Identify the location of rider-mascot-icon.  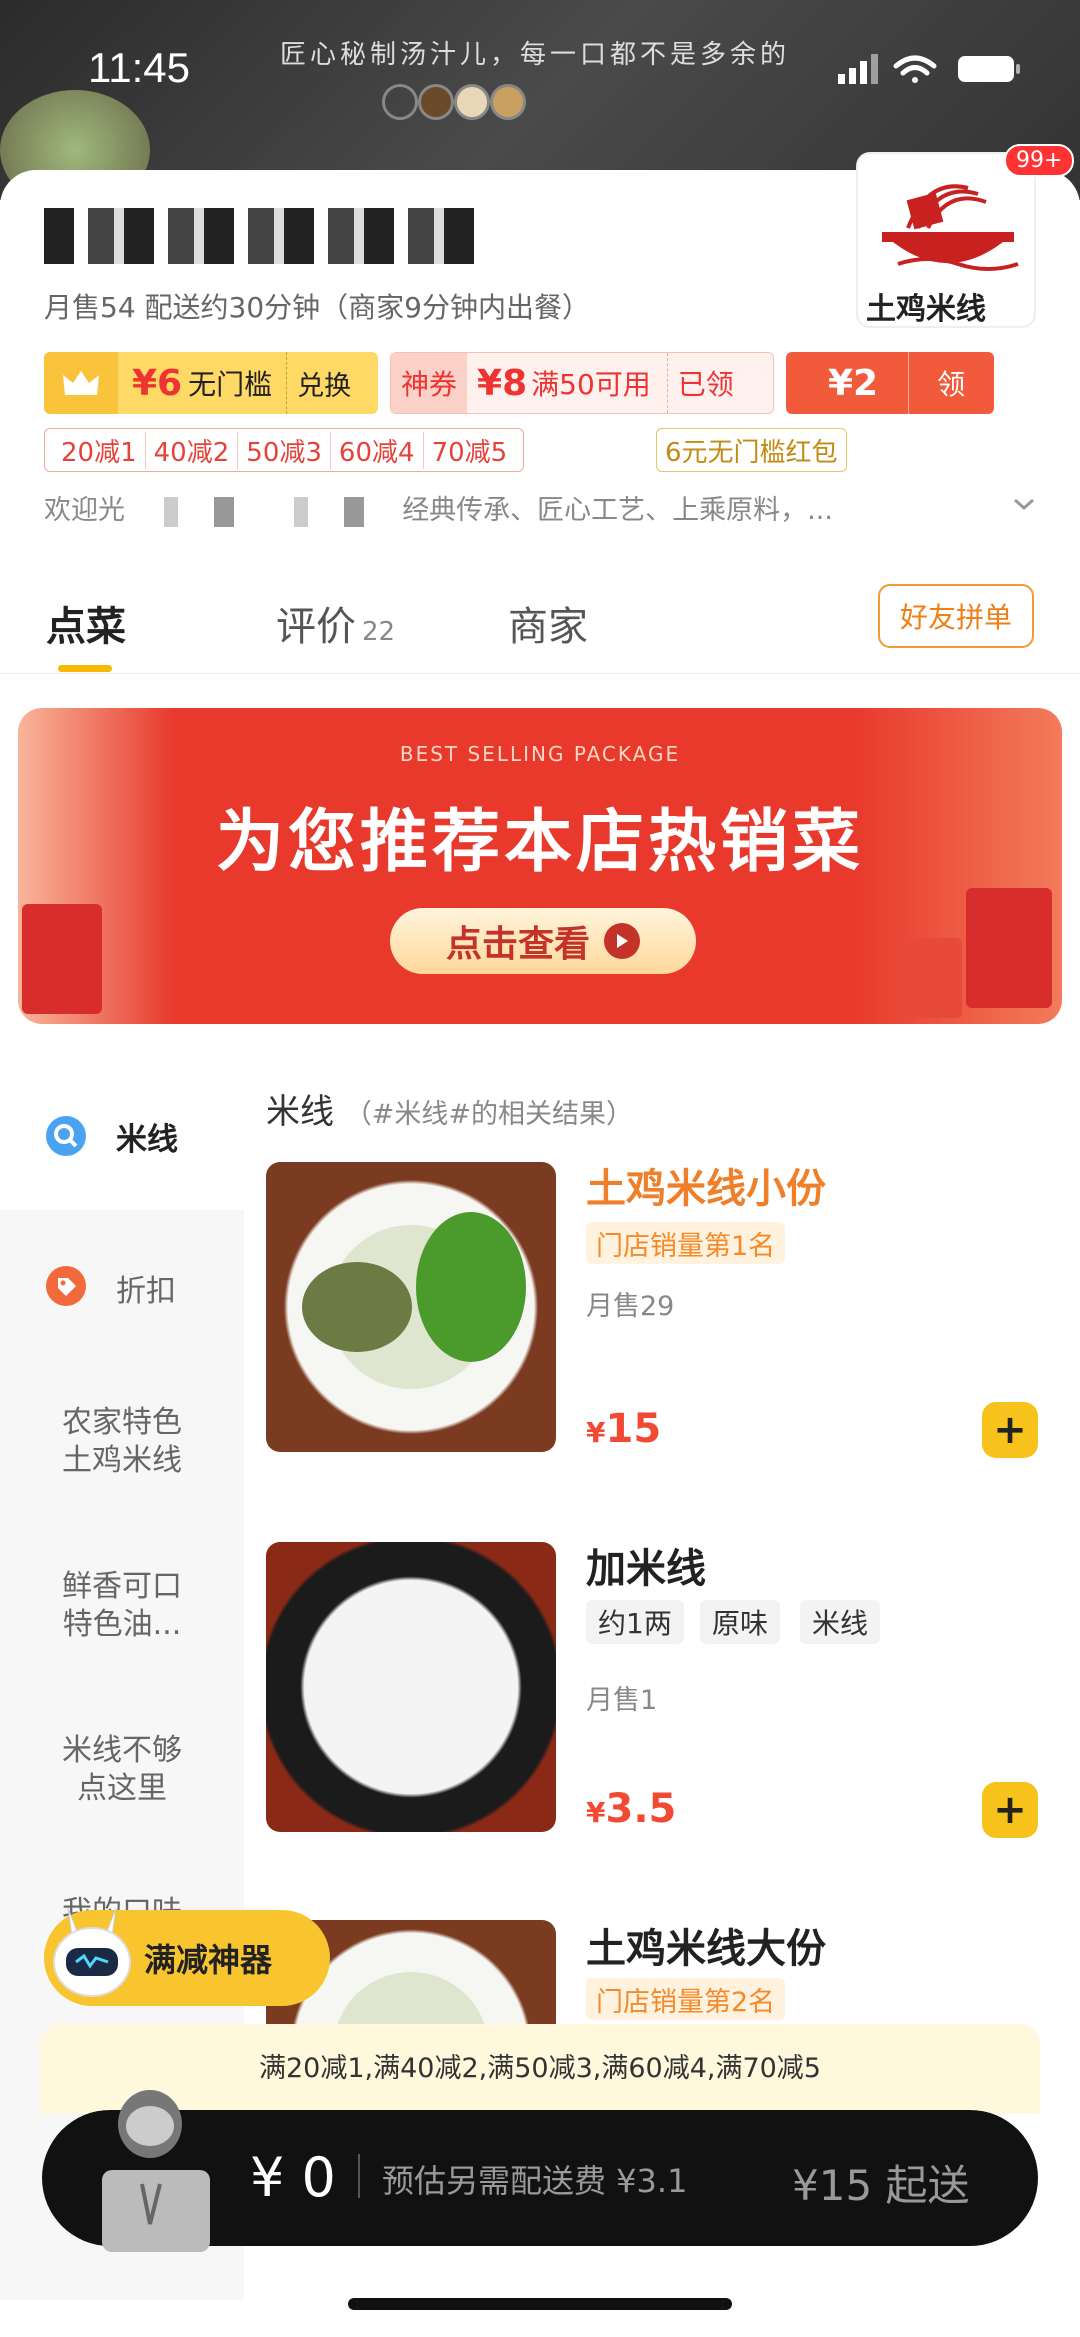
(157, 2169).